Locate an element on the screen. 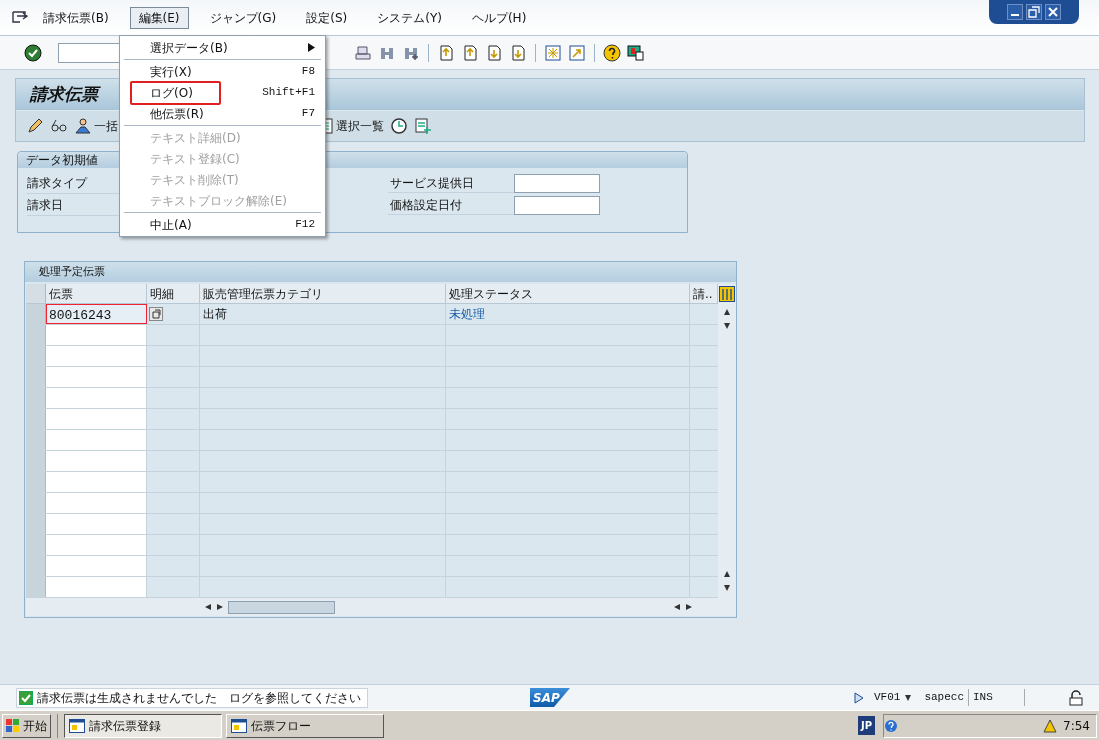 The width and height of the screenshot is (1099, 740). server-name: sapecc is located at coordinates (946, 697).